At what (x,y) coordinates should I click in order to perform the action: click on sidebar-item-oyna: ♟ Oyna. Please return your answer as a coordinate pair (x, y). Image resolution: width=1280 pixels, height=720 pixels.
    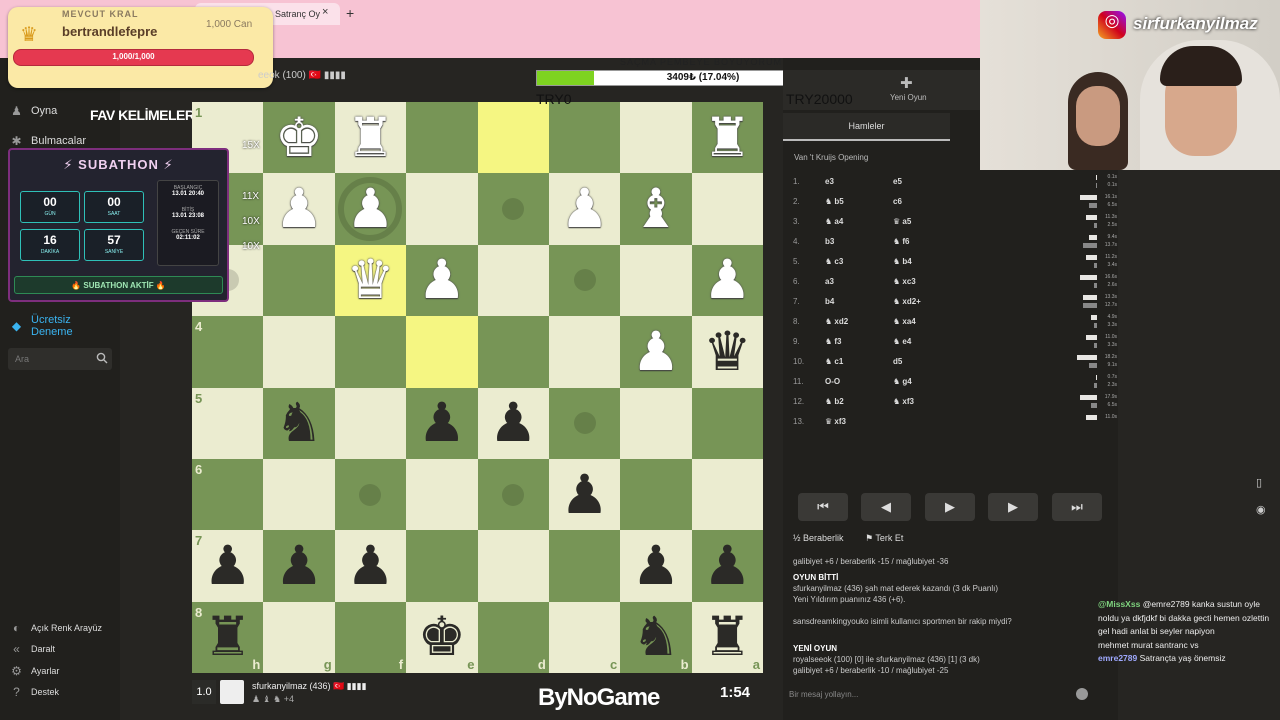
    Looking at the image, I should click on (33, 111).